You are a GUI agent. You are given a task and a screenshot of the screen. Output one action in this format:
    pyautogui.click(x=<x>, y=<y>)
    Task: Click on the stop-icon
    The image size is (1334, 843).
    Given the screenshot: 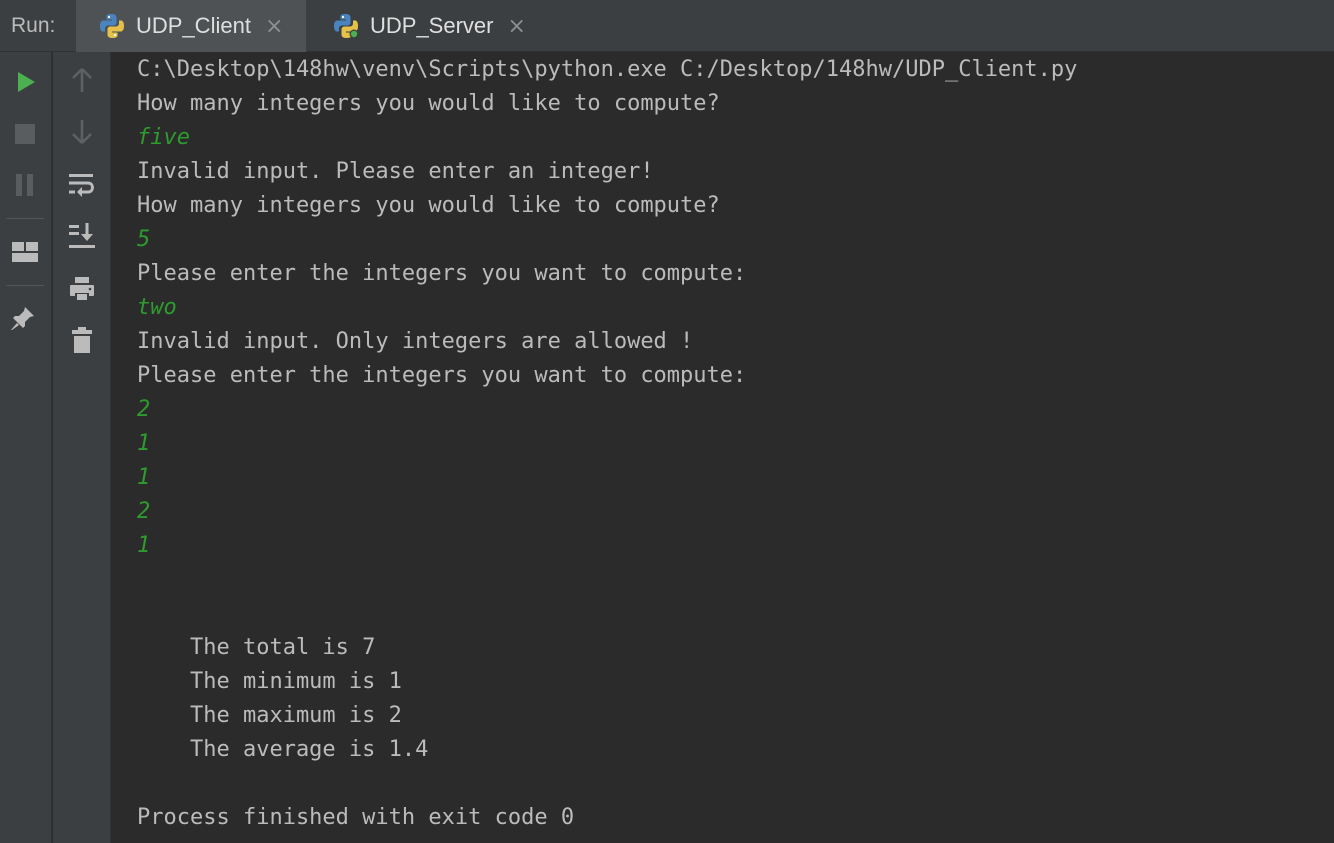 What is the action you would take?
    pyautogui.click(x=25, y=134)
    